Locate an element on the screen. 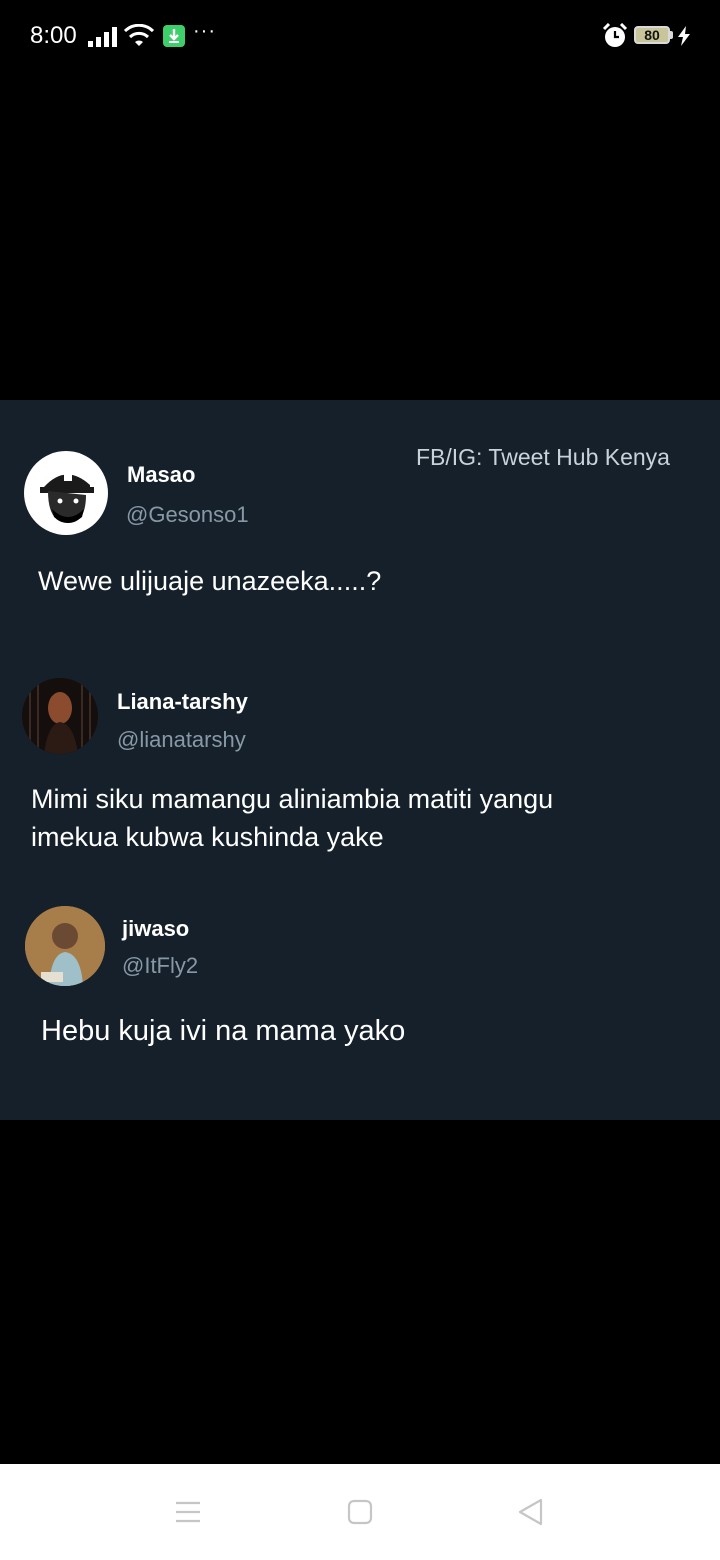  tweet-author-handle: @lianatarshy is located at coordinates (181, 740).